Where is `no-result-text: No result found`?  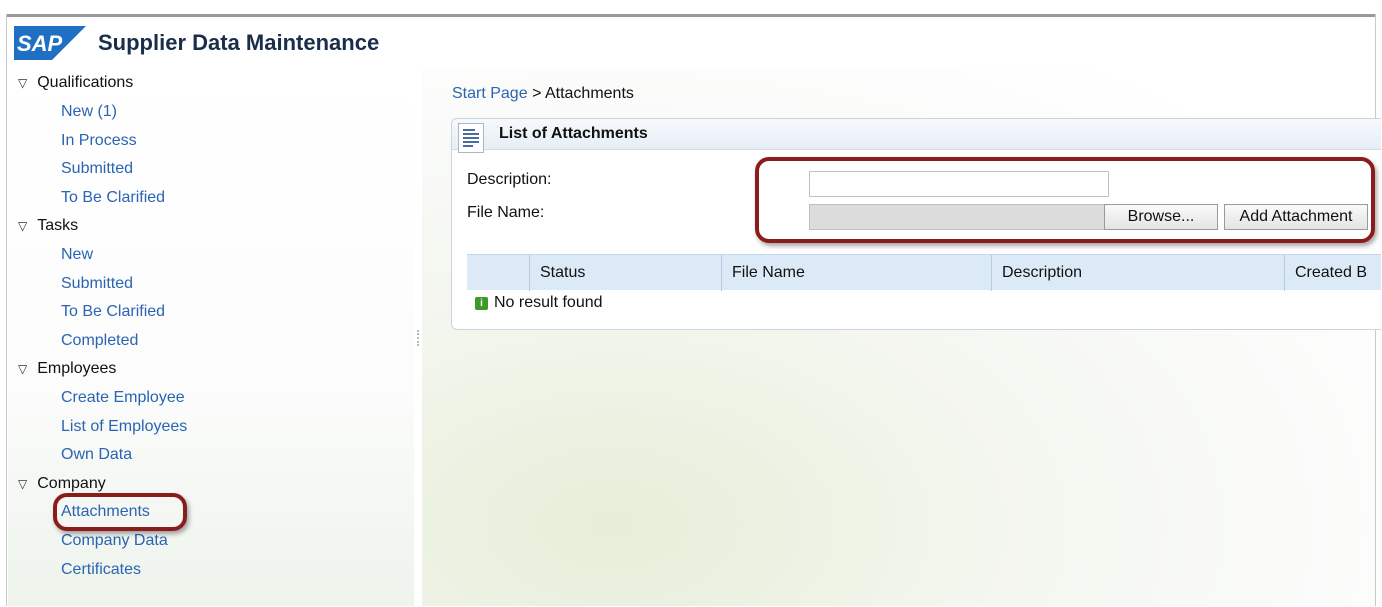 no-result-text: No result found is located at coordinates (548, 302).